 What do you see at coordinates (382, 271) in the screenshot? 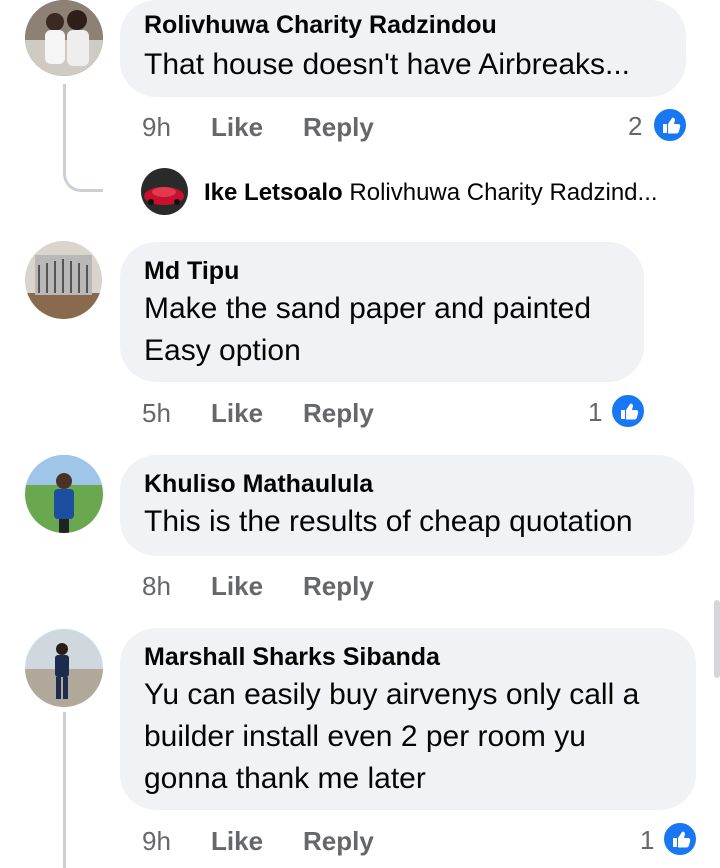
I see `comment-author: Md Tipu` at bounding box center [382, 271].